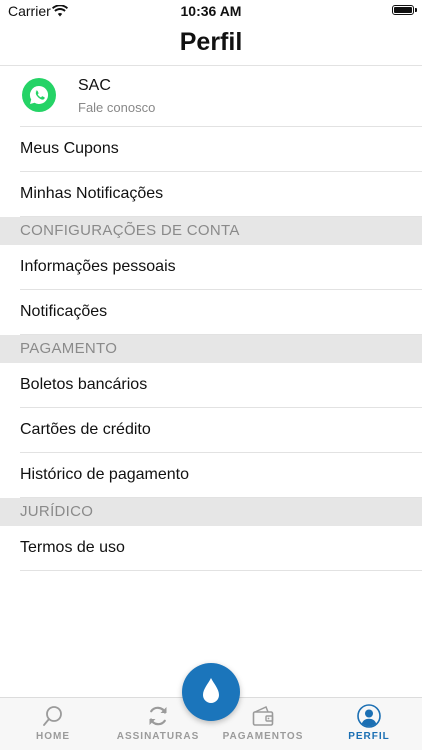 The width and height of the screenshot is (422, 750). I want to click on tab-home-label: HOME, so click(53, 736).